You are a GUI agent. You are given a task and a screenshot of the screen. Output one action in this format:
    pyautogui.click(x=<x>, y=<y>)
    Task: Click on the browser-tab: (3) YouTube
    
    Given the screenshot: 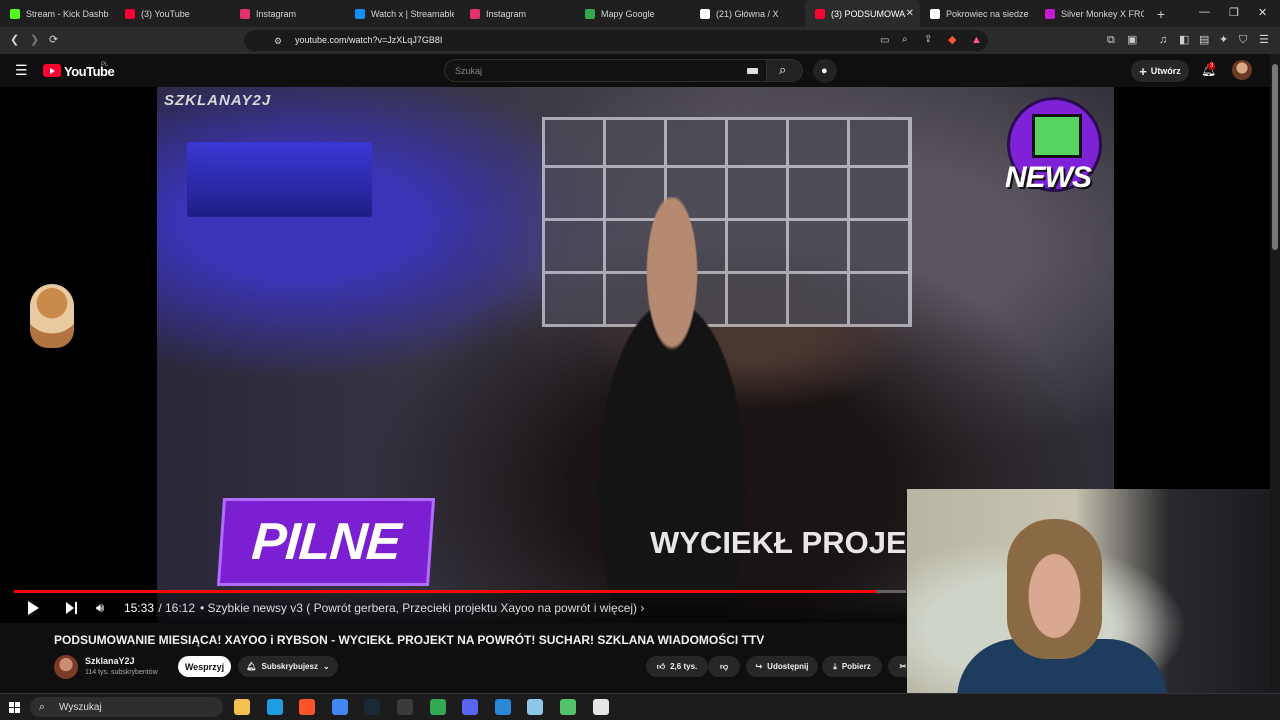 What is the action you would take?
    pyautogui.click(x=172, y=13)
    